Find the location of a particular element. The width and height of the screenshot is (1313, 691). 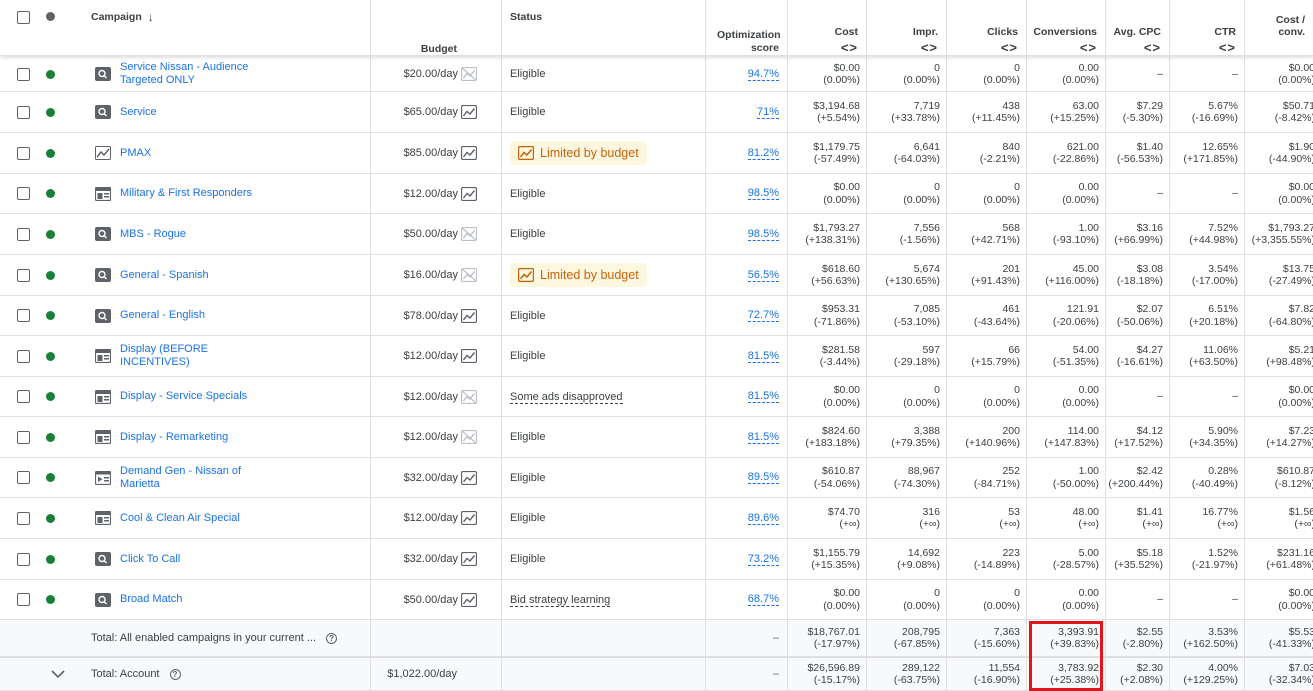

optimization-score-link: 81.2% is located at coordinates (763, 153).